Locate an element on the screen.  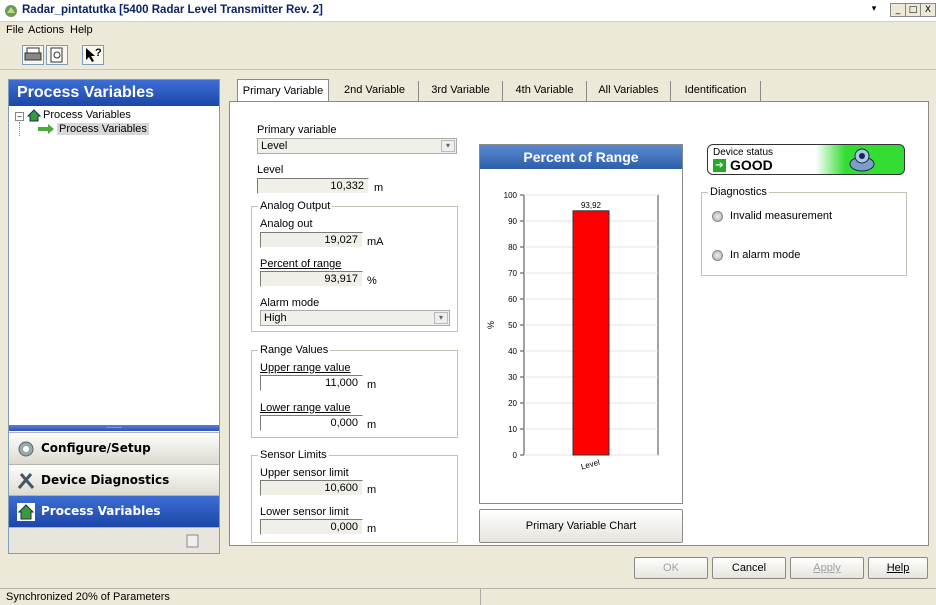
nav-splitter: :::::::: is located at coordinates (114, 427).